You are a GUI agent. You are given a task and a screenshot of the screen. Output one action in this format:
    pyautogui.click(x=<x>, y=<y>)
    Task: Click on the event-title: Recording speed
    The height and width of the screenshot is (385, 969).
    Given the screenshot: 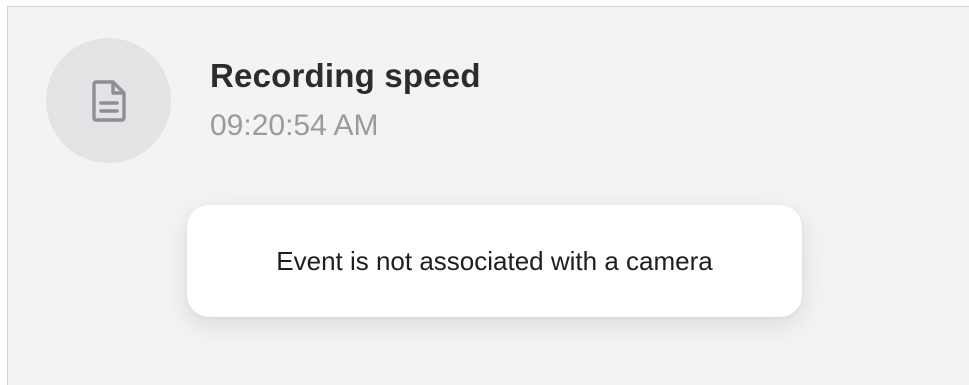 What is the action you would take?
    pyautogui.click(x=345, y=75)
    